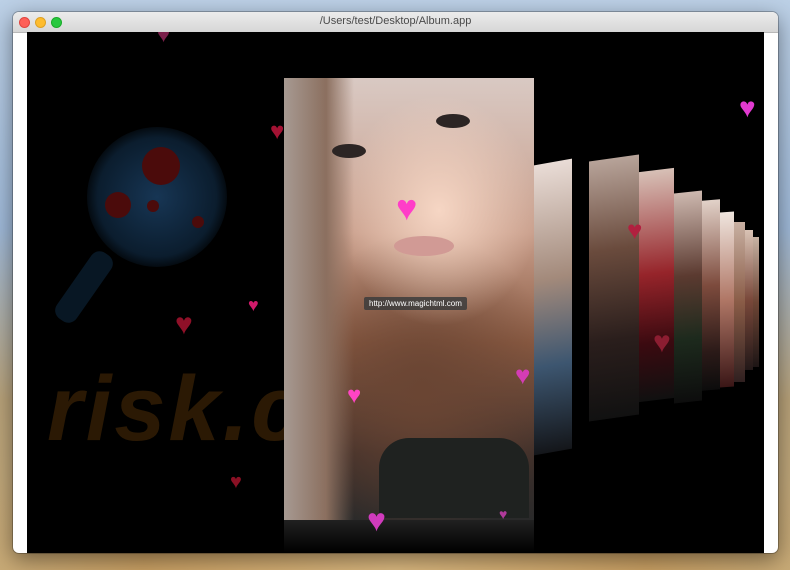  I want to click on window-title: /Users/test/Desktop/Album.app, so click(395, 21).